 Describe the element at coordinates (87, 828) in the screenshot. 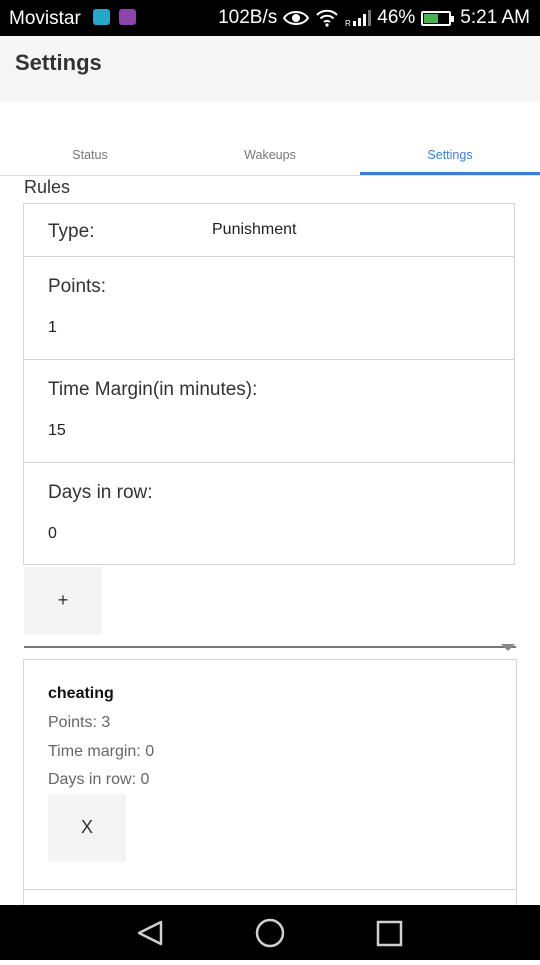

I see `remove-rule-button: X` at that location.